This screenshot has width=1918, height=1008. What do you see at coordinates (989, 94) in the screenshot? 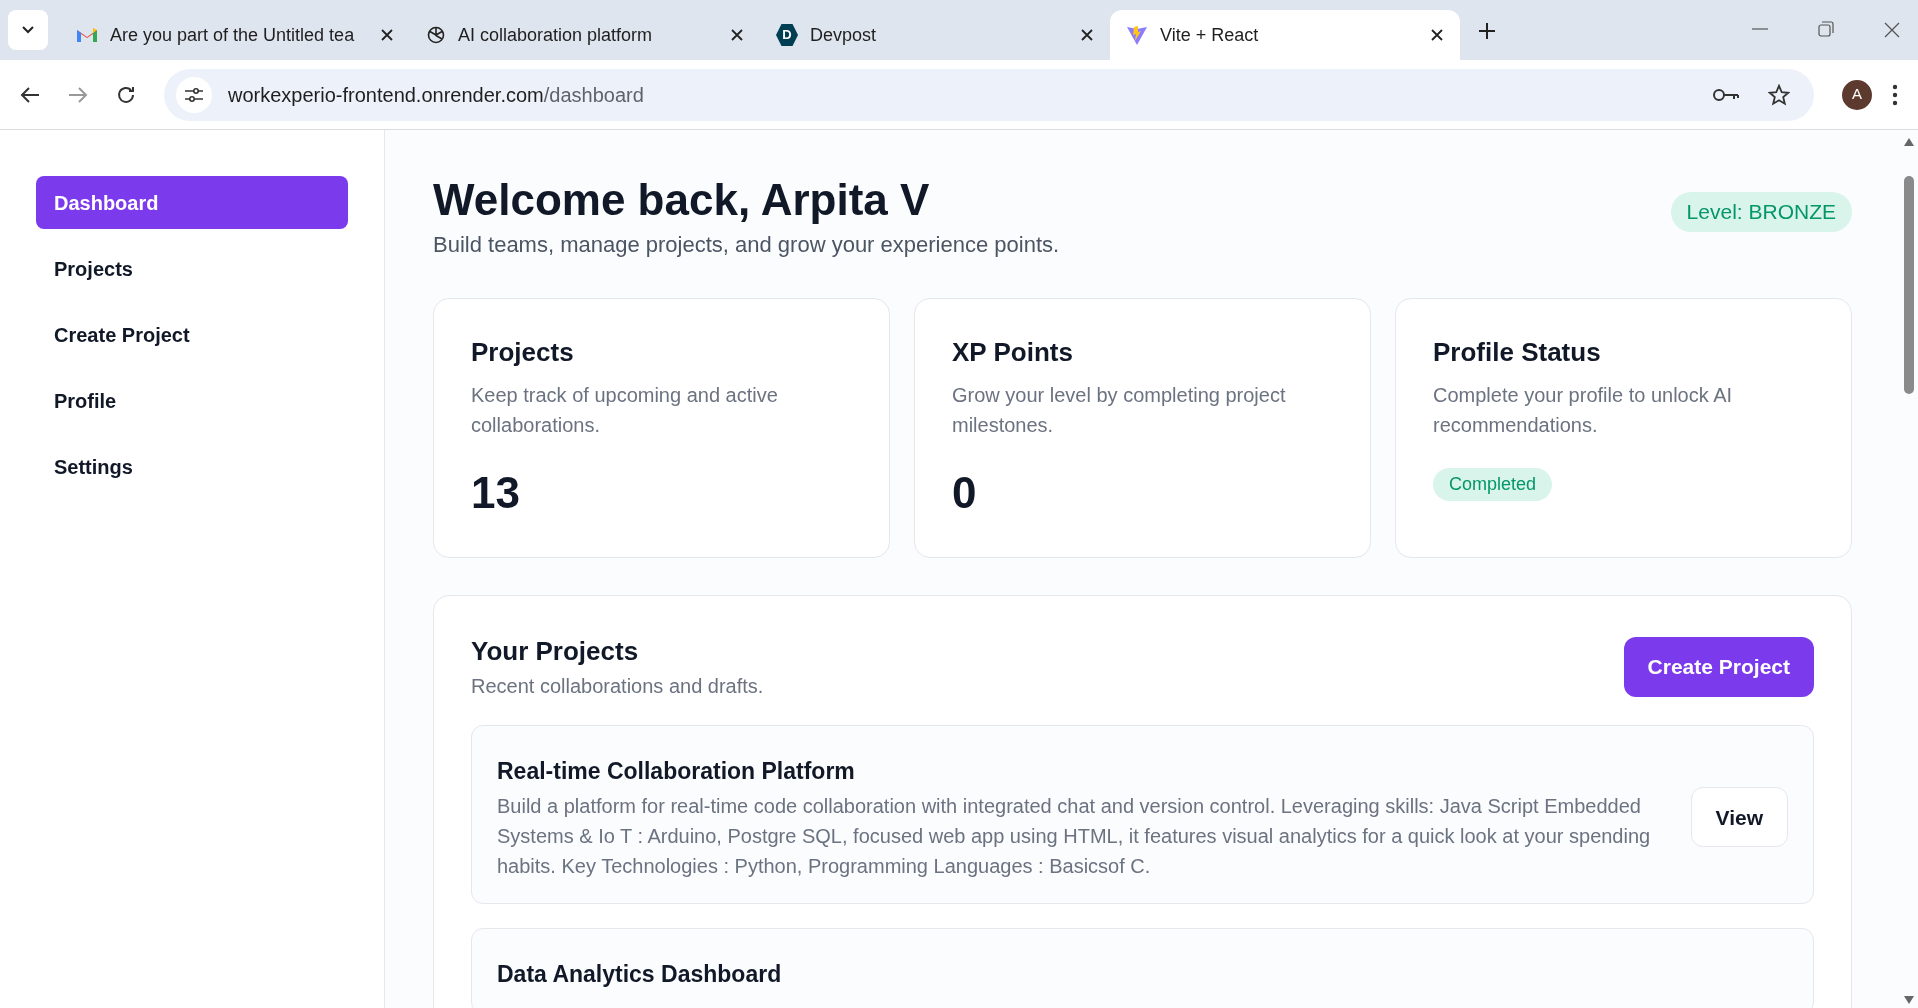
I see `address-bar: workexperio-frontend.onrender.com/dashboard` at bounding box center [989, 94].